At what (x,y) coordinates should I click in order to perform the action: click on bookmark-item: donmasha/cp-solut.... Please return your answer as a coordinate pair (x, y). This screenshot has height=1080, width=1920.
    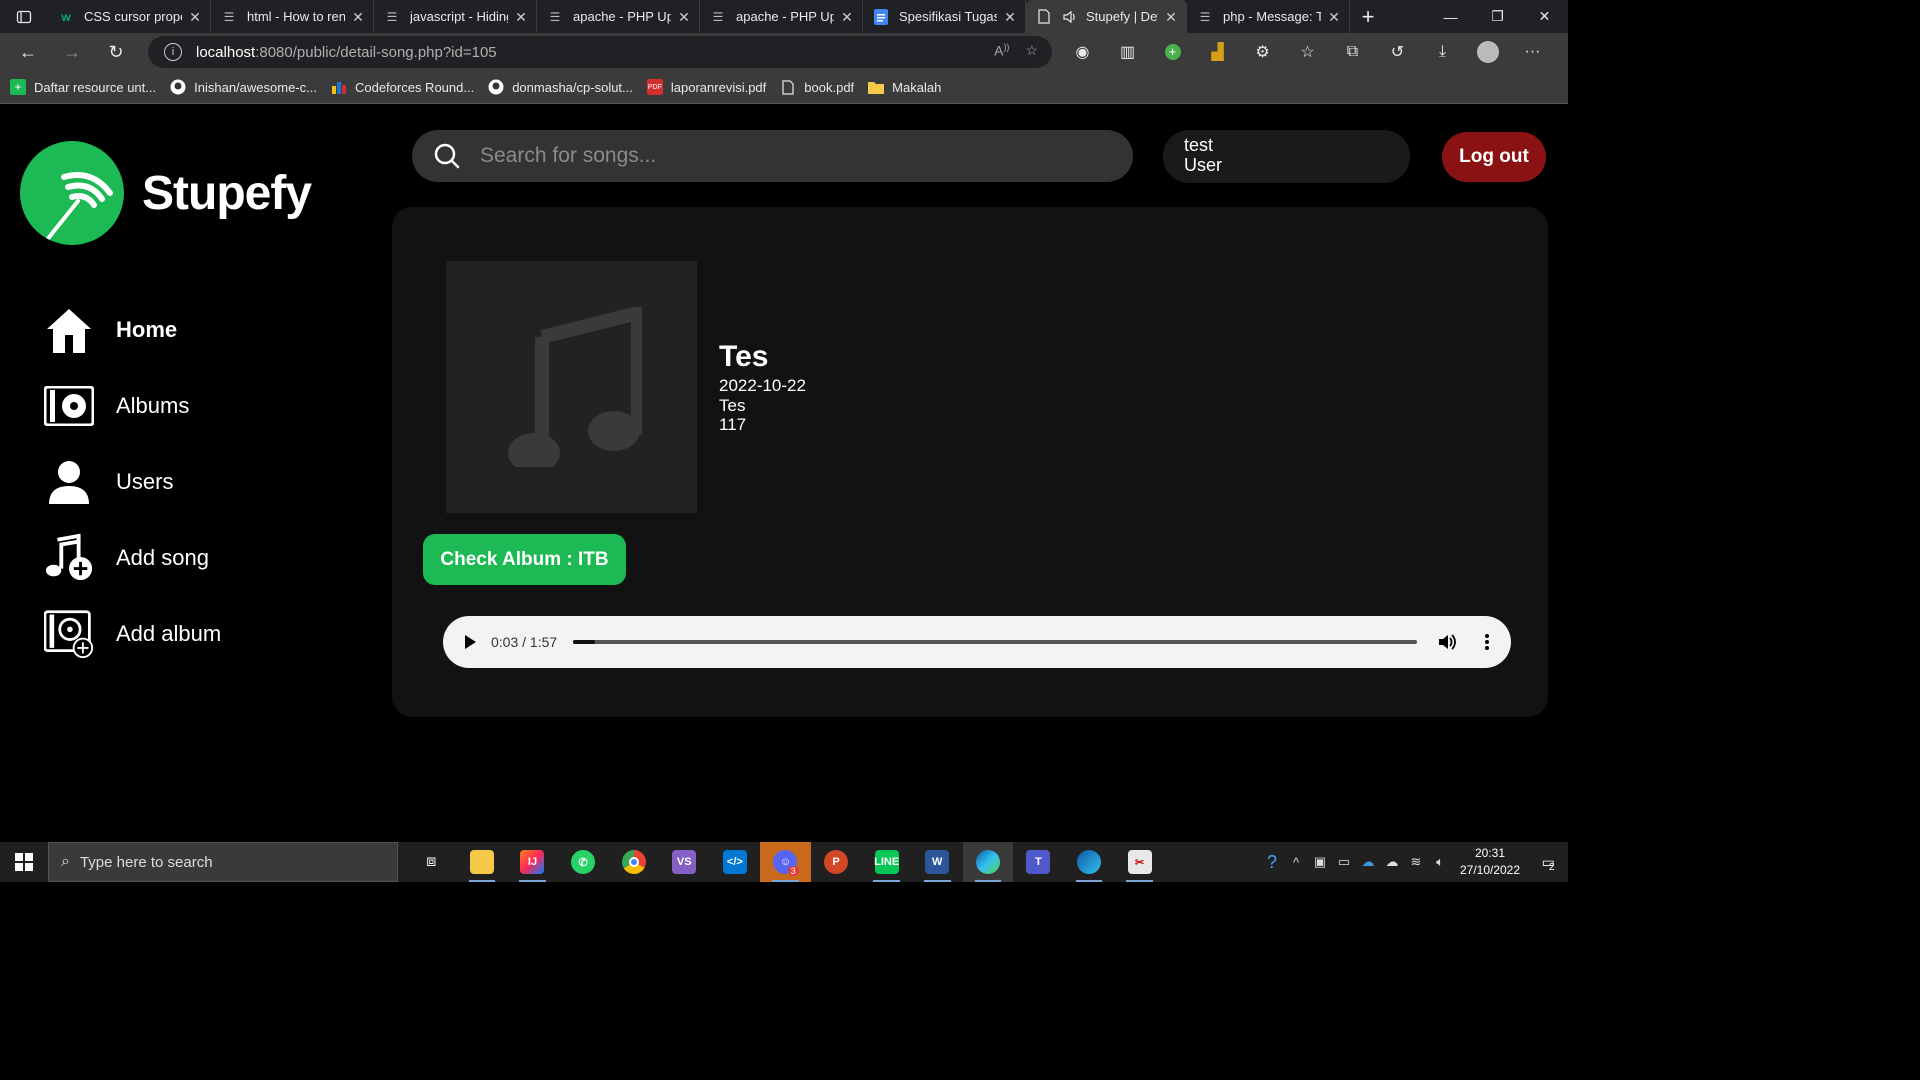
    Looking at the image, I should click on (560, 87).